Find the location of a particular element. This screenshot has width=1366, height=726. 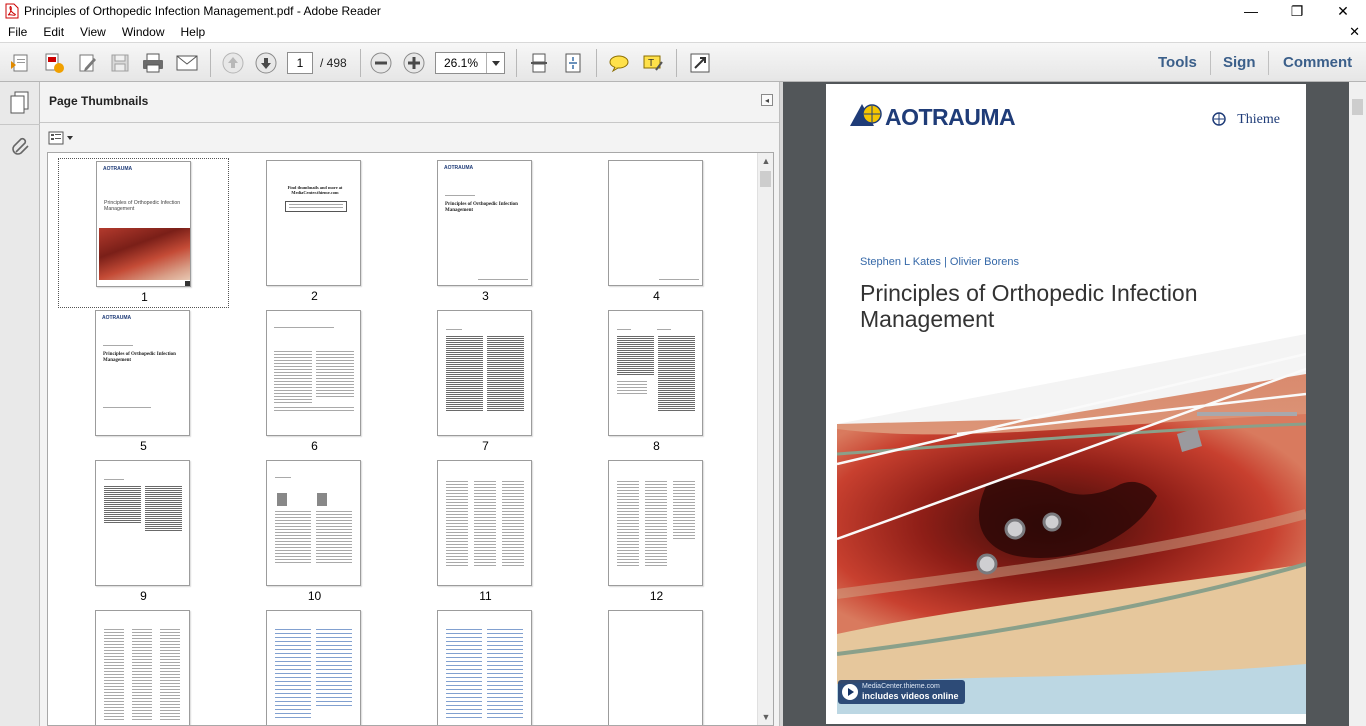

thumbnail-options-icon is located at coordinates (62, 138).